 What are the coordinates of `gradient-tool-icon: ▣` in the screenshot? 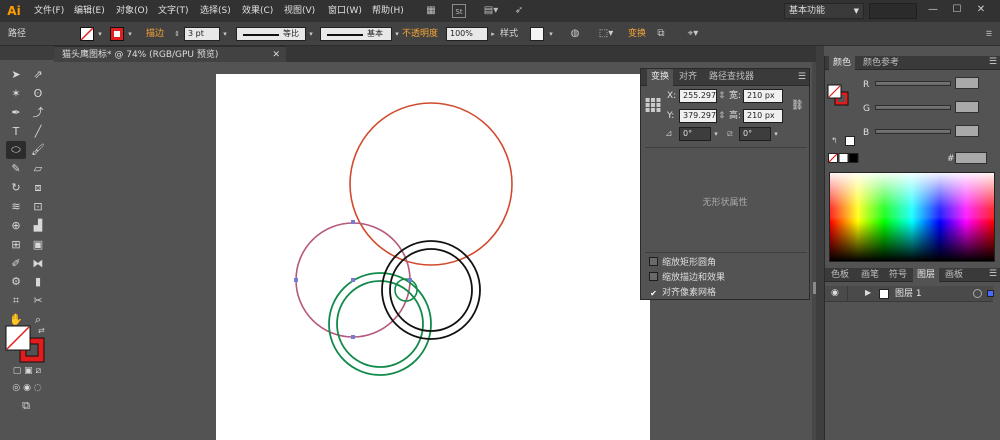 It's located at (38, 245).